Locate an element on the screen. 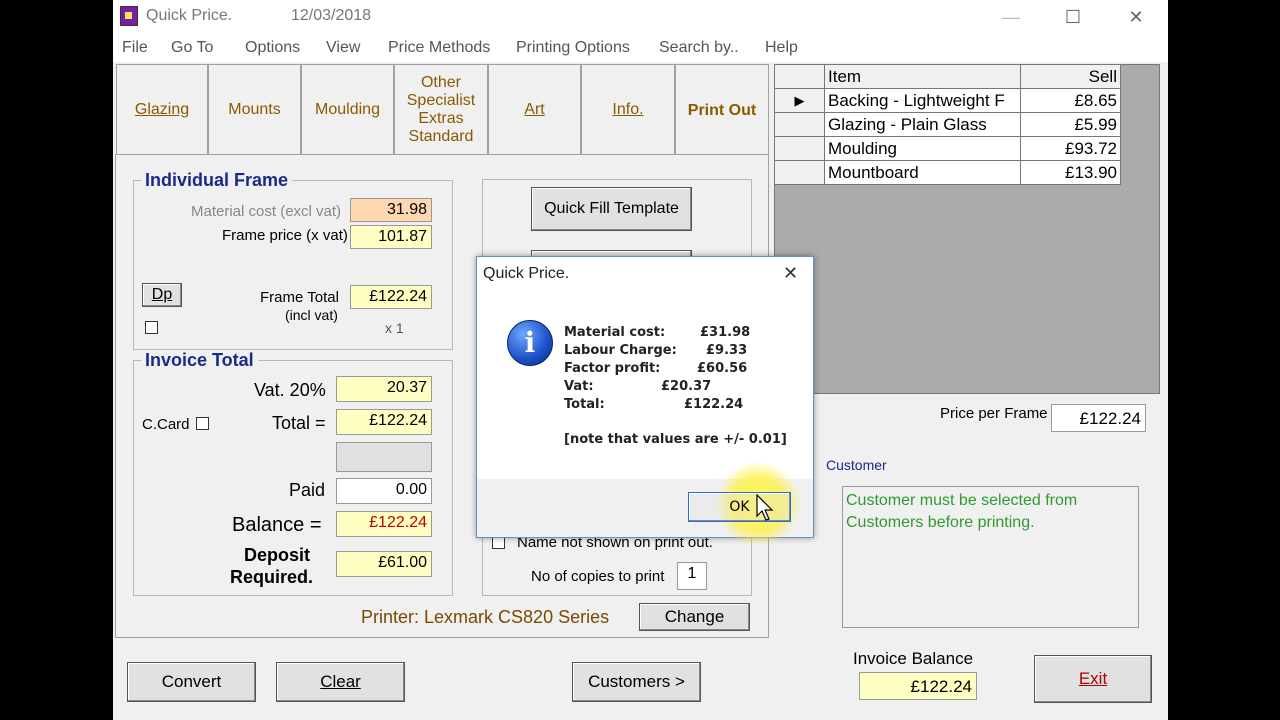  material-cost-label: Material cost (excl vat) is located at coordinates (266, 211).